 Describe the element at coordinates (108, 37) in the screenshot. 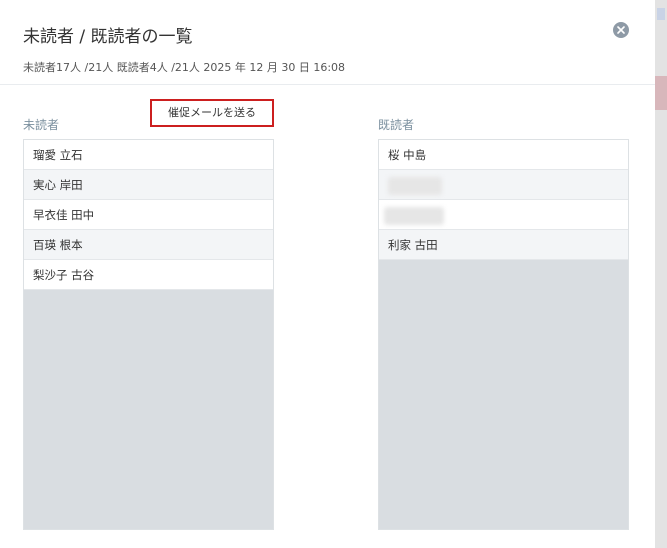

I see `modal-title: 未読者 / 既読者の一覧` at that location.